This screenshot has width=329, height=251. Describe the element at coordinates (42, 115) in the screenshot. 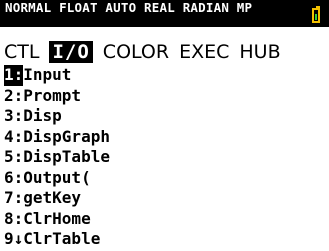

I see `menu-item-label: Disp` at that location.